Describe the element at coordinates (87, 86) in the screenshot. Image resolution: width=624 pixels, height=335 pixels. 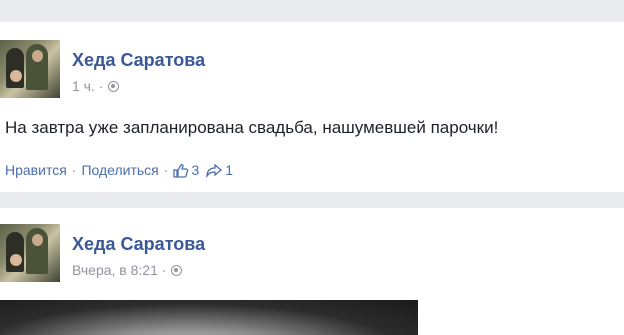
I see `post-time: 1 ч. ·` at that location.